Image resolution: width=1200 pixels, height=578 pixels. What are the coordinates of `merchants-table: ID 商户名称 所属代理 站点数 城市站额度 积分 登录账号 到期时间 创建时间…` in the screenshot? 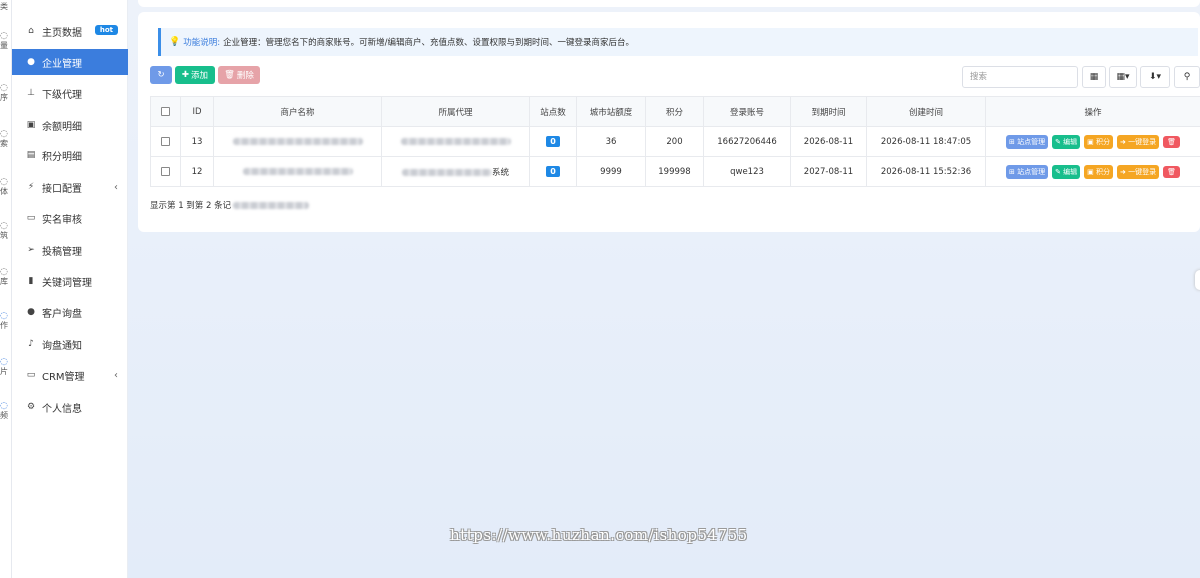 It's located at (675, 141).